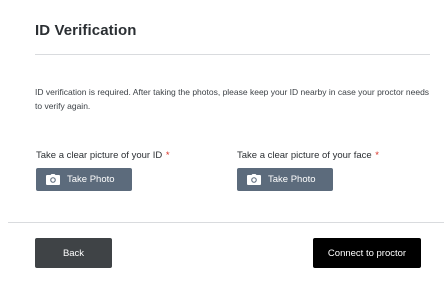 This screenshot has width=444, height=281. I want to click on page-title: ID Verification, so click(86, 30).